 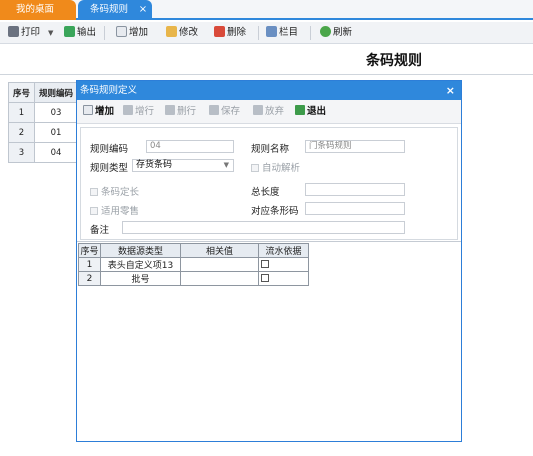 What do you see at coordinates (270, 149) in the screenshot?
I see `rule-name-label: 规则名称` at bounding box center [270, 149].